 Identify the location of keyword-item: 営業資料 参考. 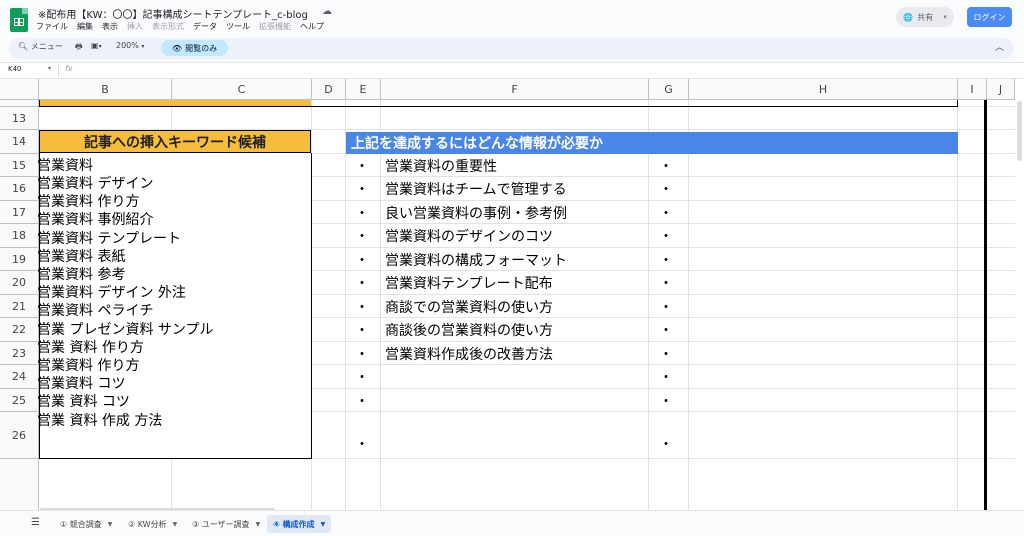
(81, 275).